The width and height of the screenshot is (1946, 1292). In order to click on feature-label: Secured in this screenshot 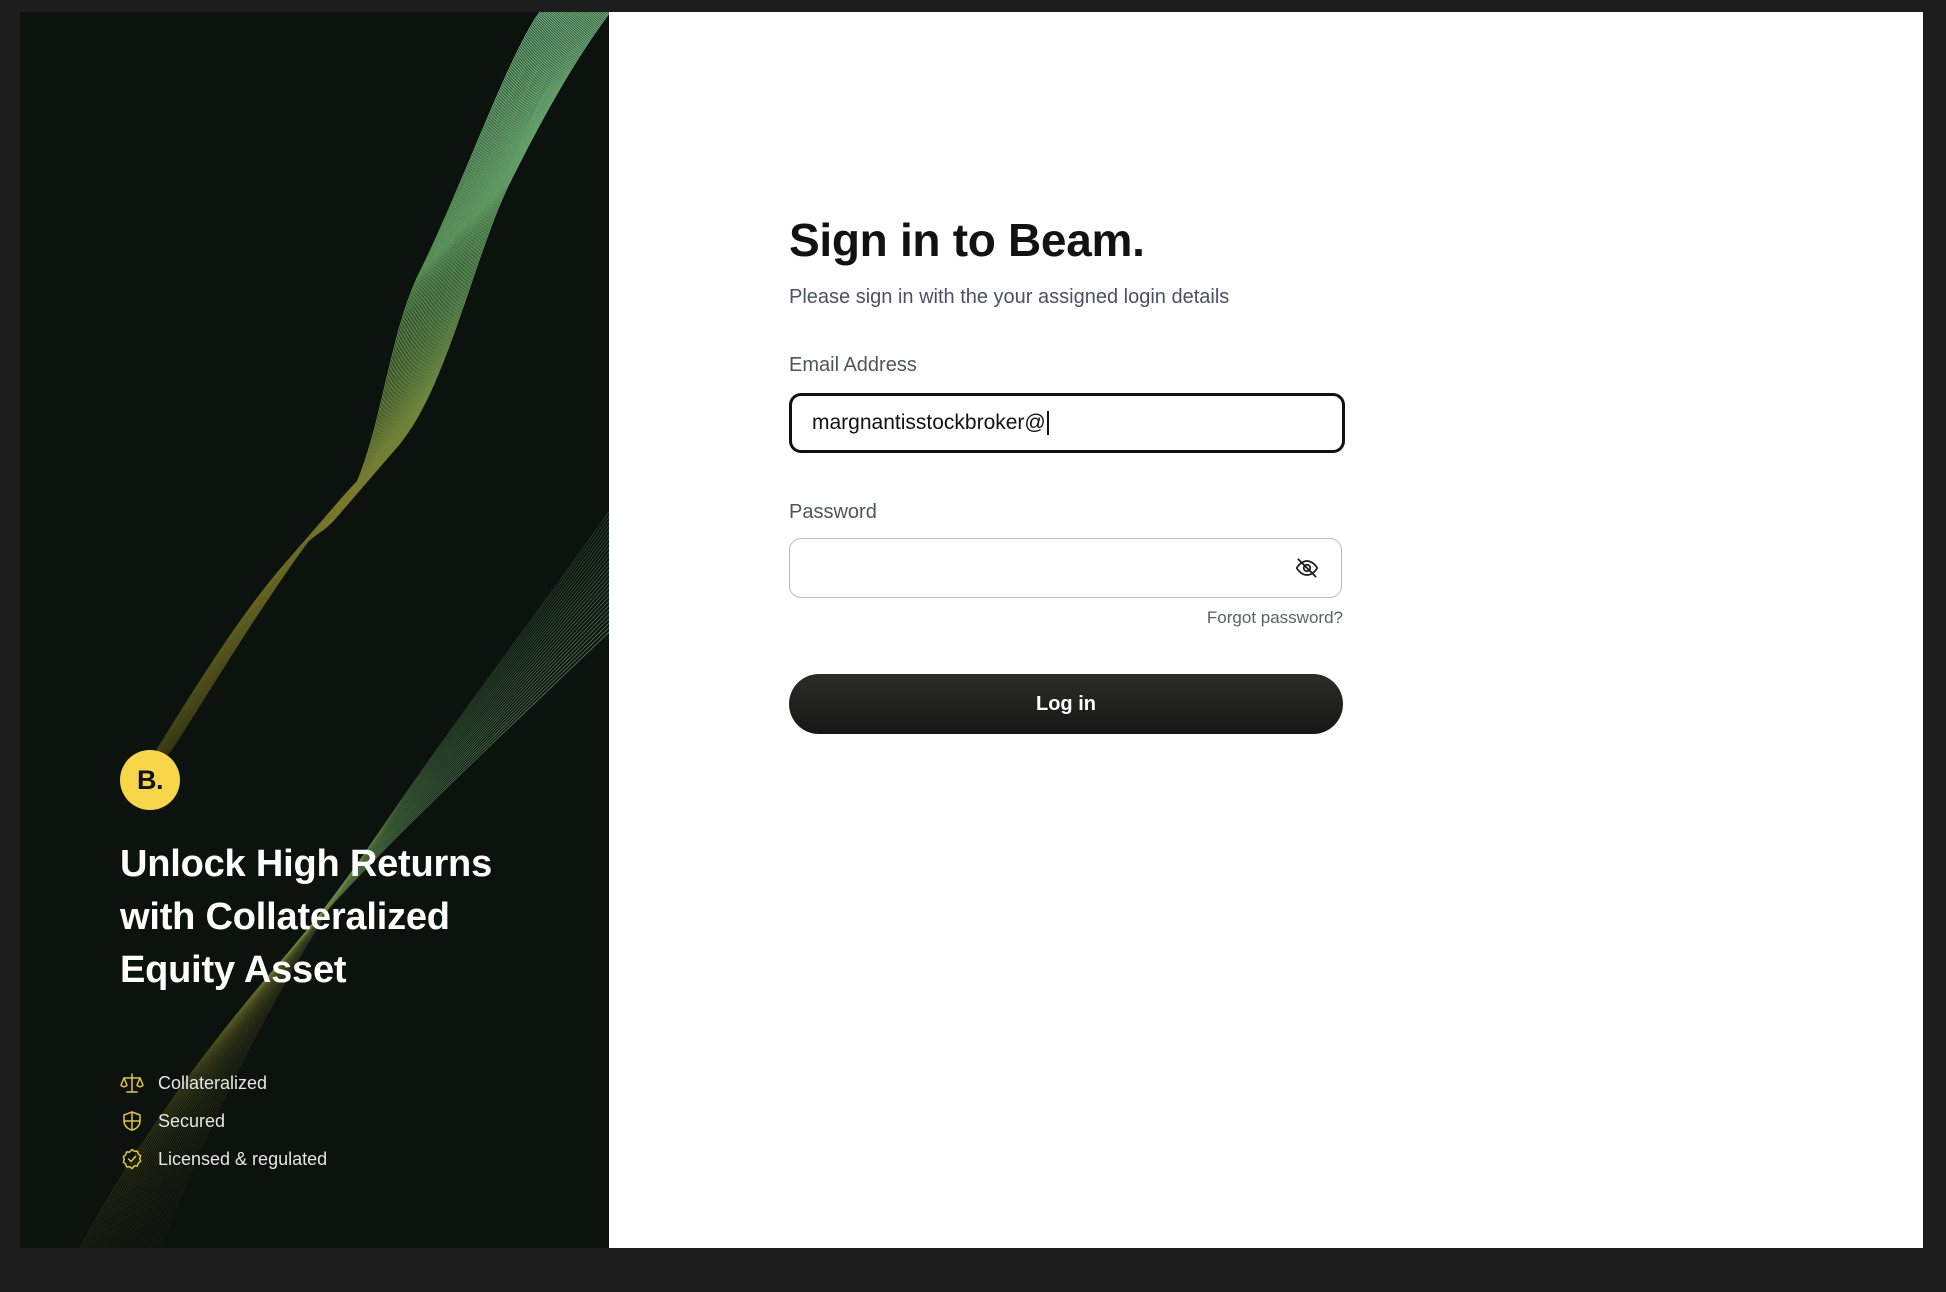, I will do `click(192, 1120)`.